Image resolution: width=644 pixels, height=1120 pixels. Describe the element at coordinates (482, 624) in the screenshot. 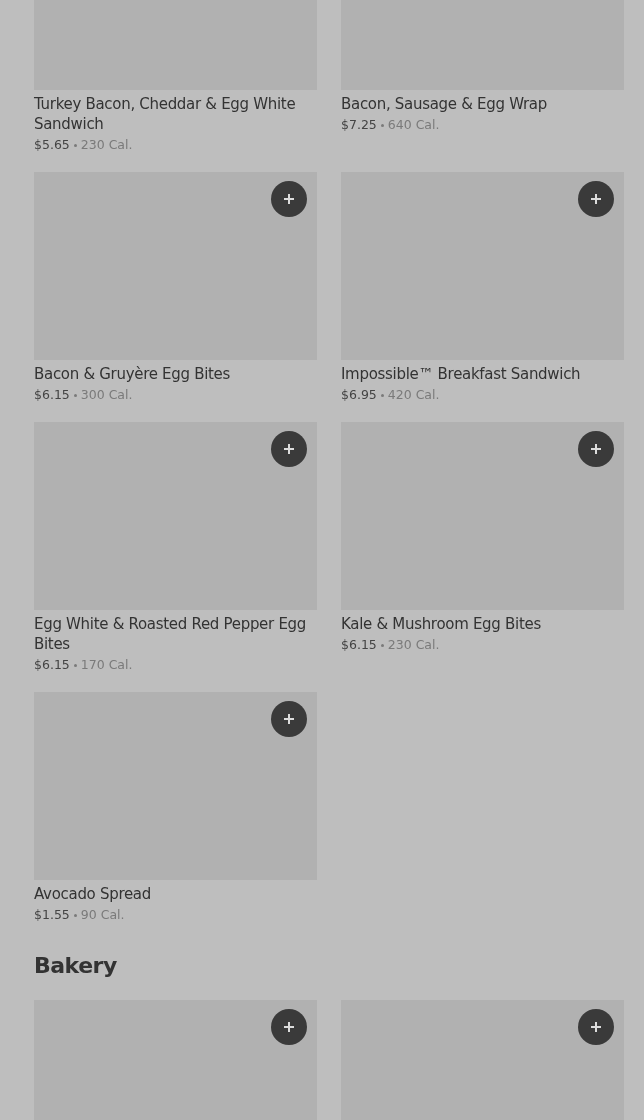

I see `item-name: Kale & Mushroom Egg Bites` at that location.